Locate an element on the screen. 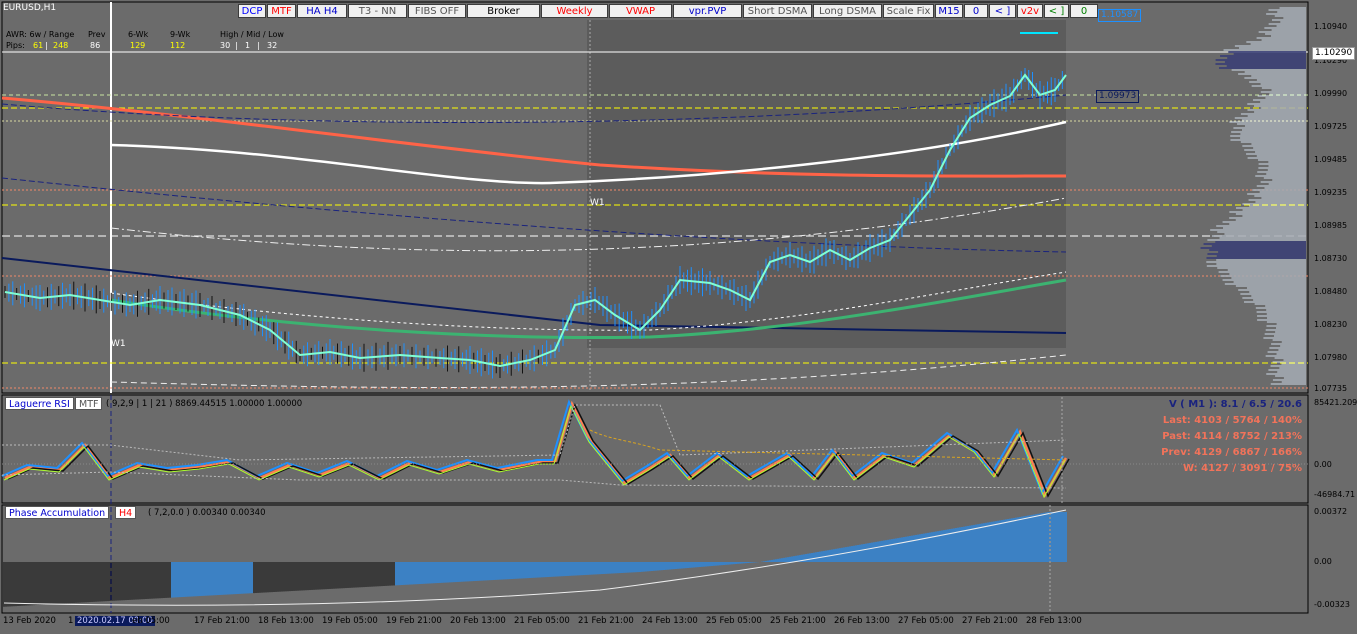 The image size is (1357, 634). mid-value: 1 is located at coordinates (248, 45).